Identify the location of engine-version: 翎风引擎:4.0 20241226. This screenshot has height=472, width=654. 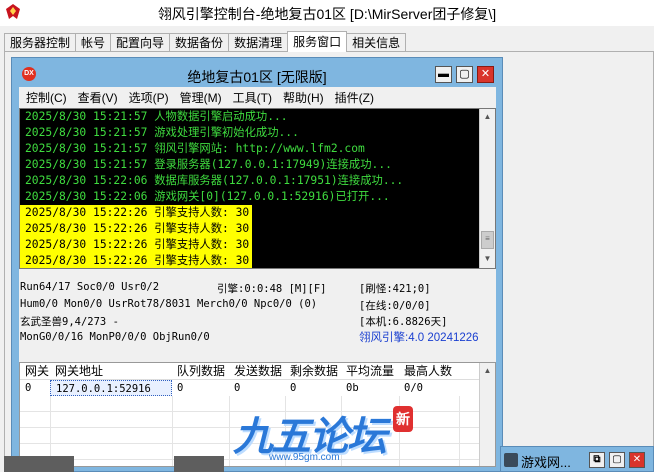
(419, 338).